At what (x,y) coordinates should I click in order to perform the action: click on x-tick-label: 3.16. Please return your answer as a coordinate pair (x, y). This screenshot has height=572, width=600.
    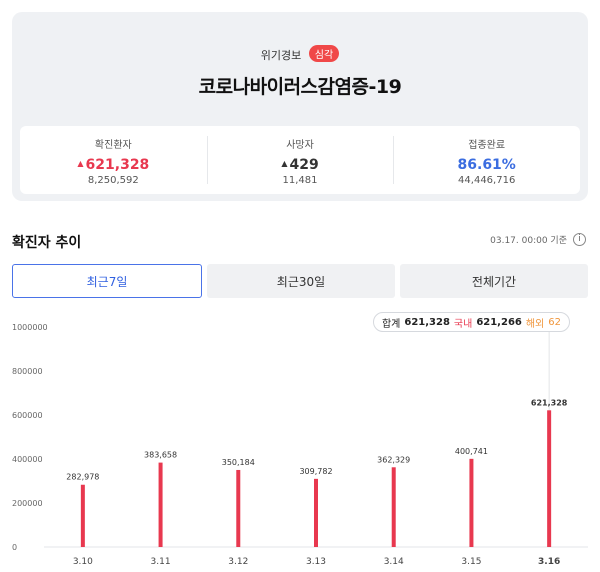
    Looking at the image, I should click on (549, 562).